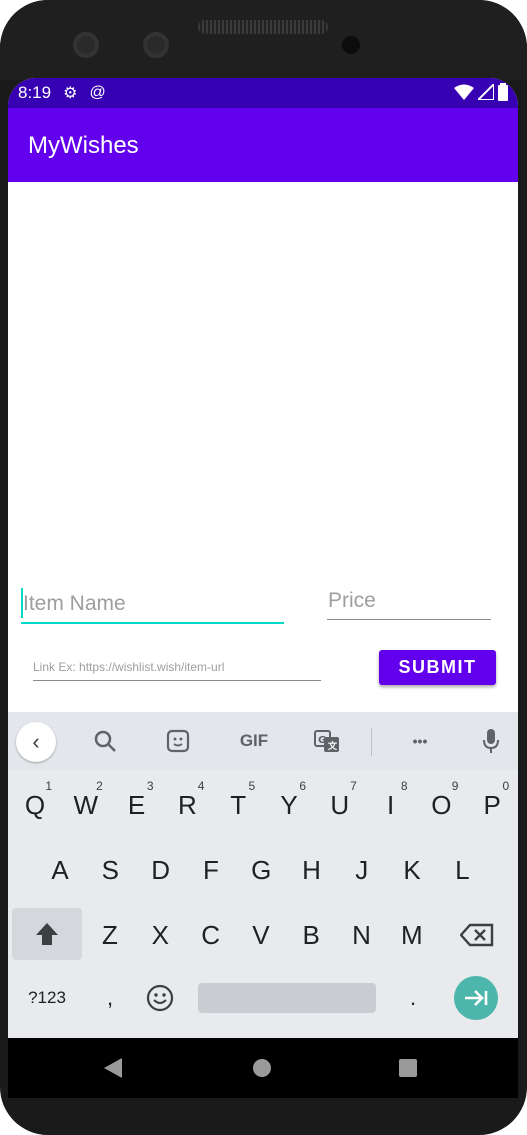  I want to click on key-r: R4, so click(187, 805).